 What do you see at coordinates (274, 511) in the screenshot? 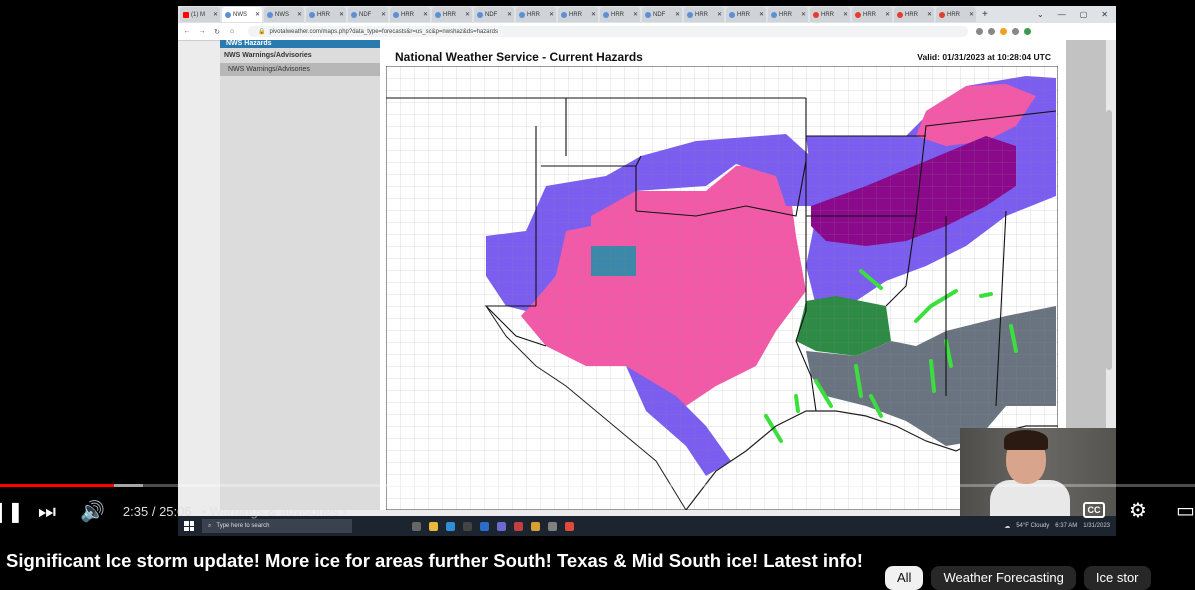
I see `chapter-title: • Warnings & advisories ›` at bounding box center [274, 511].